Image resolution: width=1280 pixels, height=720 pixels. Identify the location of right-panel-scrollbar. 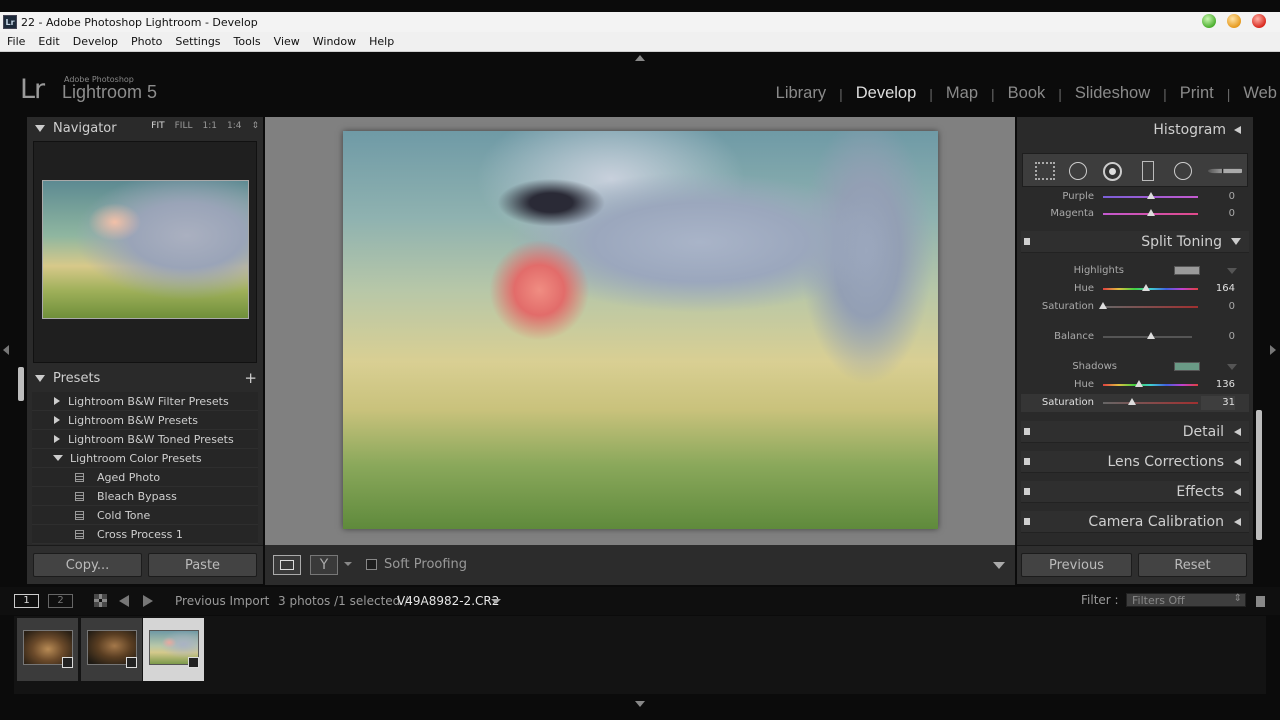
(1259, 475).